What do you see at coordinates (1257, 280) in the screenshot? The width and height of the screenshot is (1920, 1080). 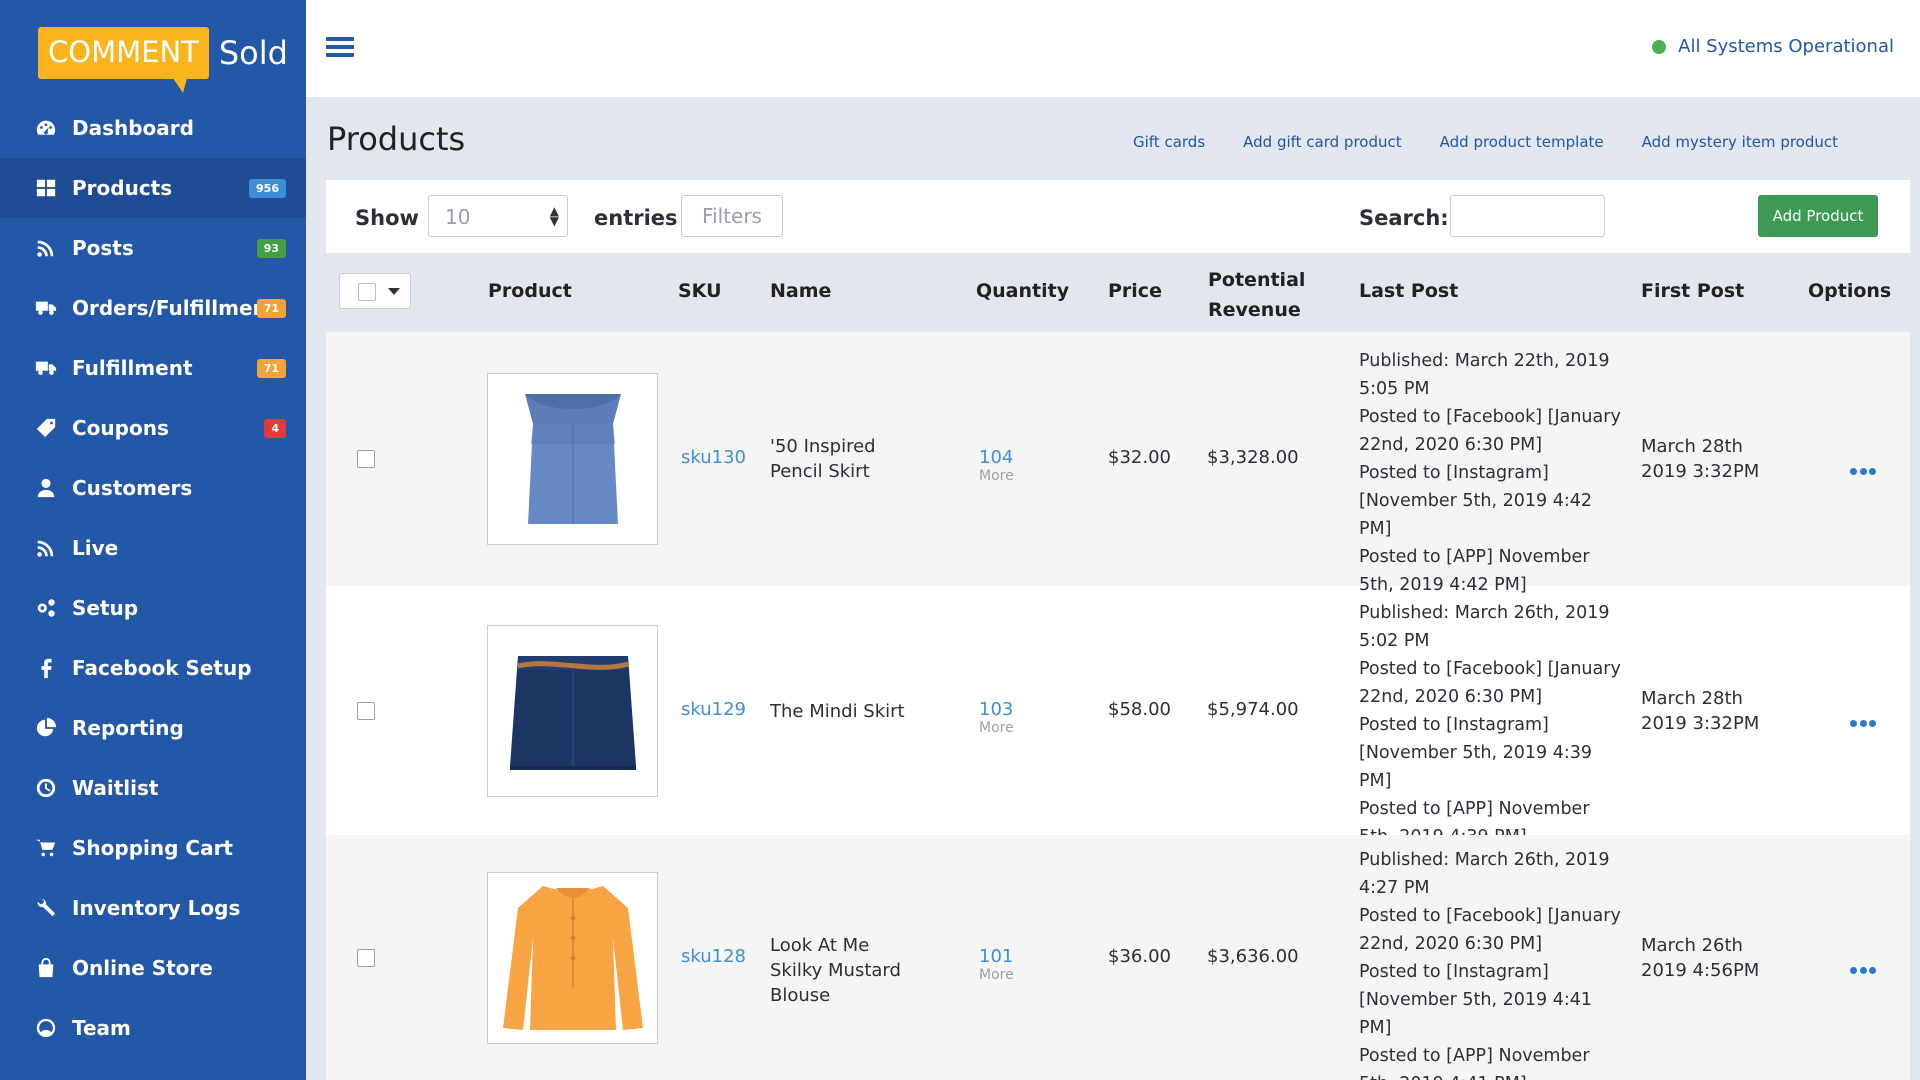 I see `header-potential-revenue-line1: Potential` at bounding box center [1257, 280].